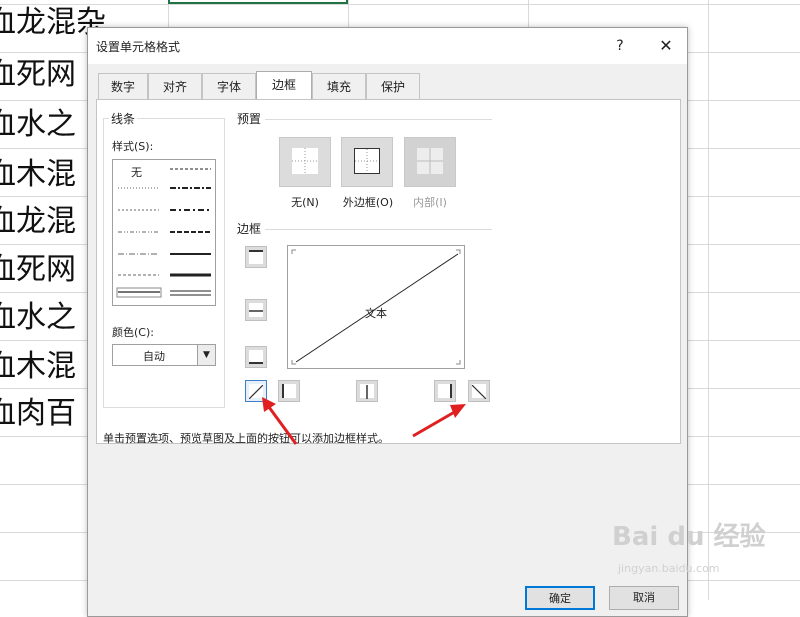  I want to click on border-group-title: 边框, so click(249, 228).